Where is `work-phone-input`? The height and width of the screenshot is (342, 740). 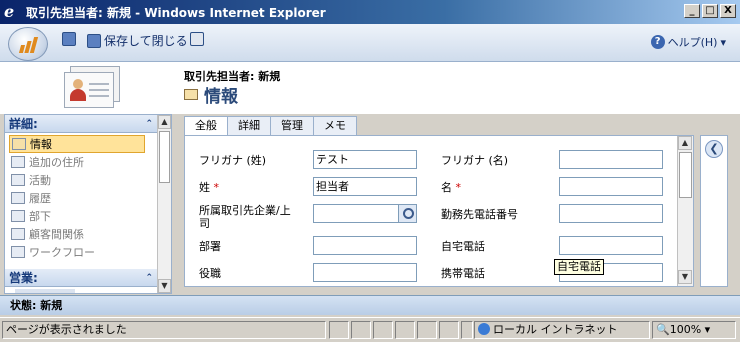 work-phone-input is located at coordinates (611, 213).